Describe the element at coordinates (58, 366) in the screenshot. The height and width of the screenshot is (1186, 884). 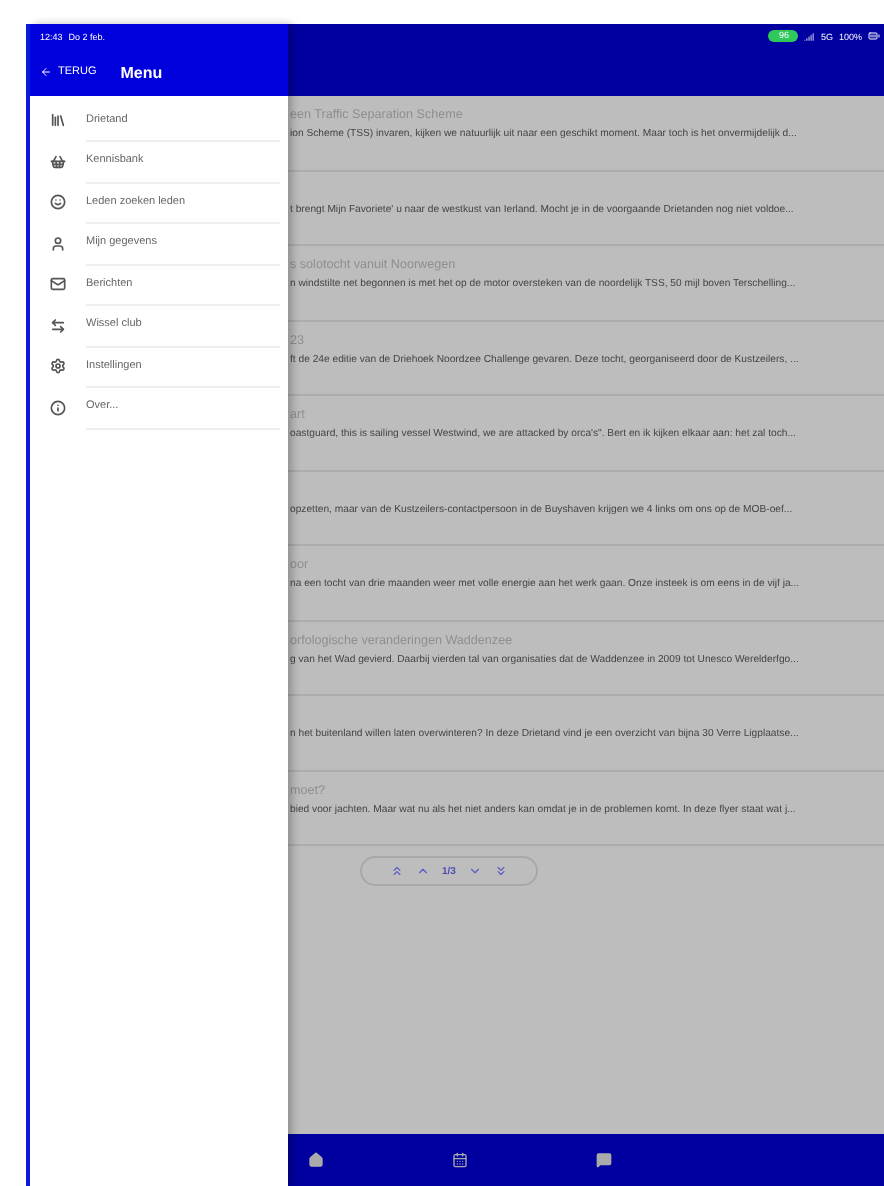
I see `settings-icon` at that location.